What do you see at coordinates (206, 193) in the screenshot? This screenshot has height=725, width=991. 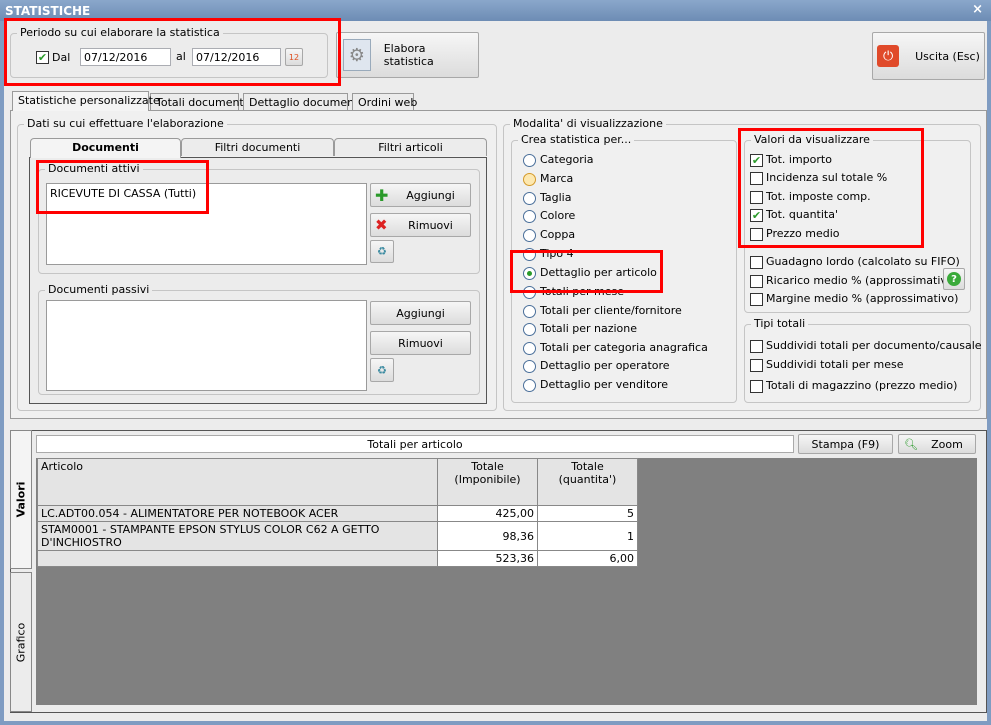 I see `list-item: RICEVUTE DI CASSA (Tutti)` at bounding box center [206, 193].